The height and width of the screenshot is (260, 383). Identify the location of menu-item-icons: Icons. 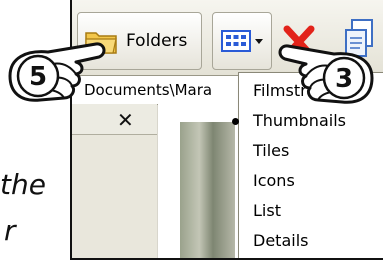
(311, 181).